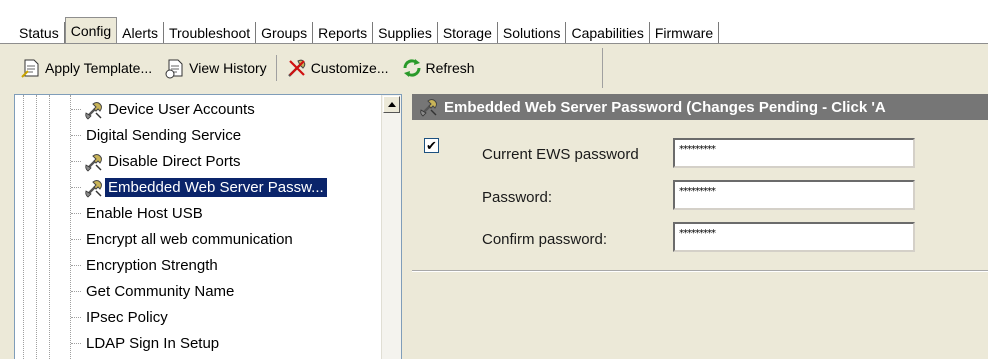 Image resolution: width=988 pixels, height=359 pixels. I want to click on tab-config: Config, so click(91, 30).